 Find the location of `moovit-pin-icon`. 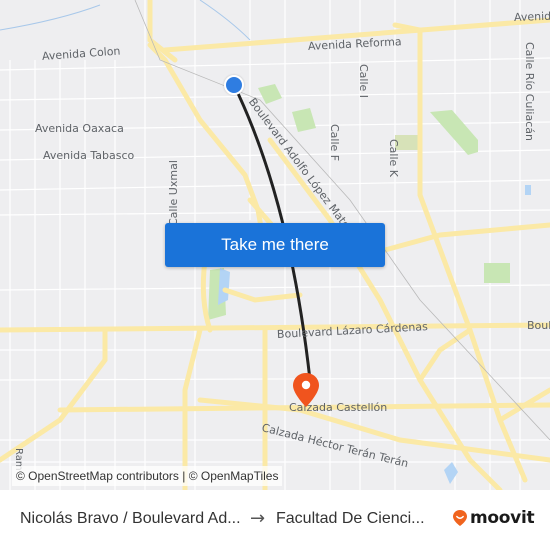

moovit-pin-icon is located at coordinates (460, 518).